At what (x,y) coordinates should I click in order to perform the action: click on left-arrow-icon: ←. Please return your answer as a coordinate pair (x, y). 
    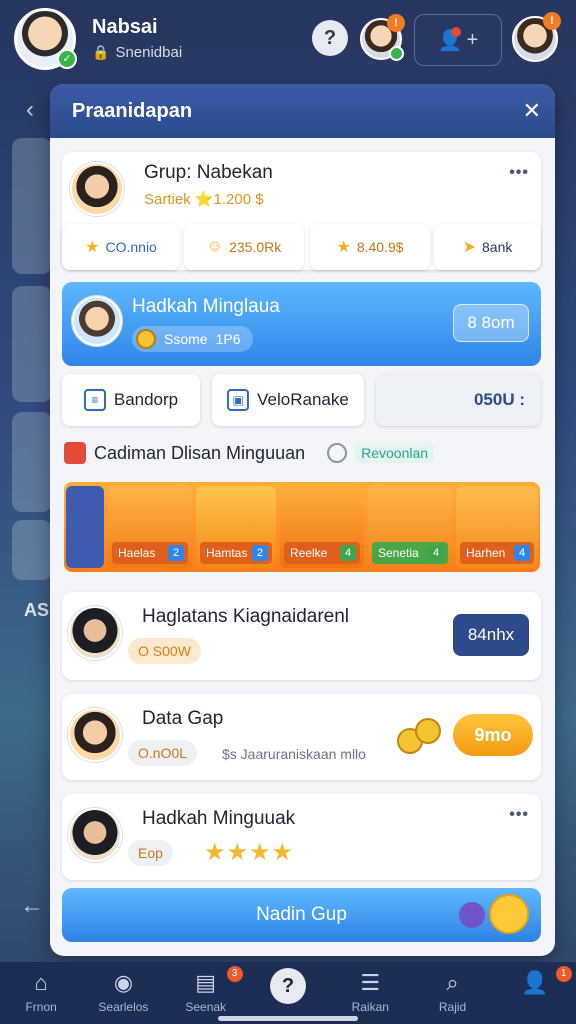
    Looking at the image, I should click on (32, 906).